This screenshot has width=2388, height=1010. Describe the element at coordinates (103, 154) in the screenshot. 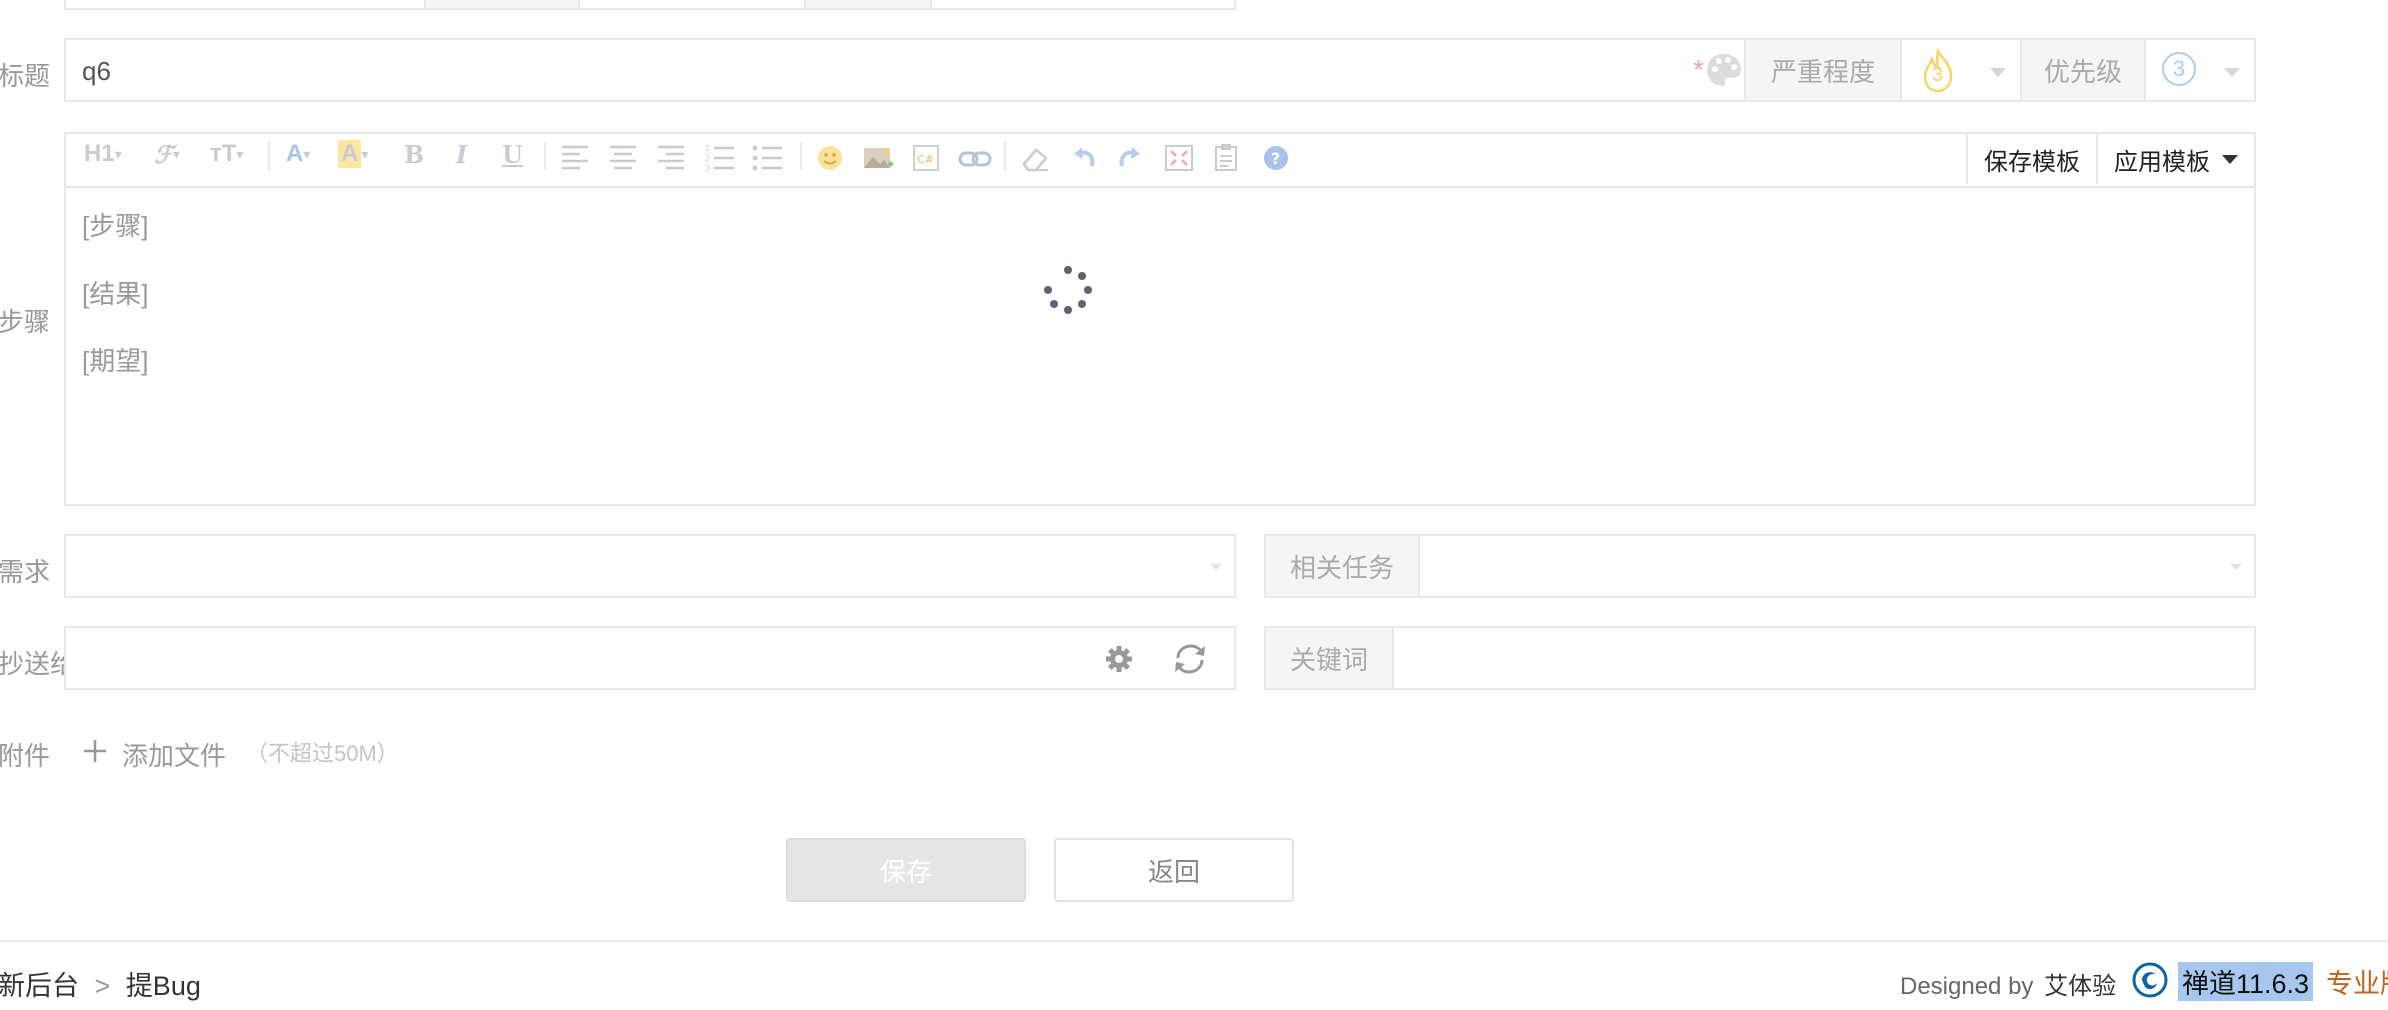

I see `heading-button: H1 ▾` at that location.